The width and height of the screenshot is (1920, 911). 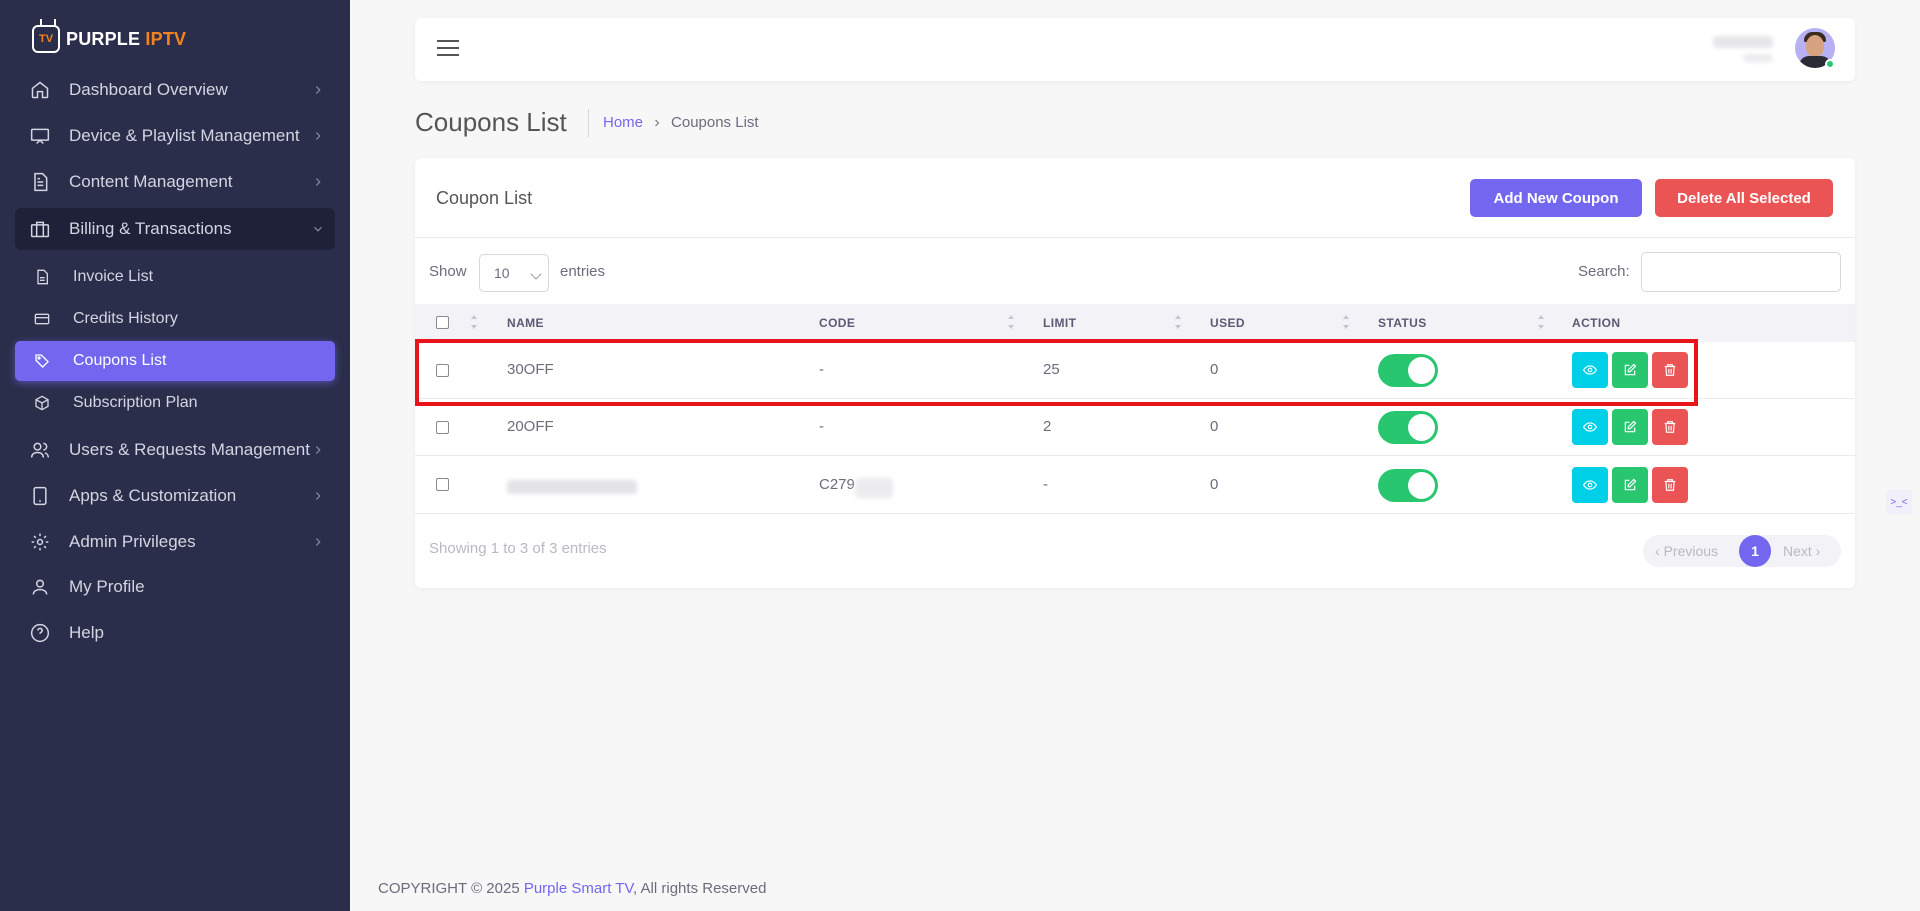 I want to click on copyright-prefix: COPYRIGHT © 2025, so click(x=451, y=888).